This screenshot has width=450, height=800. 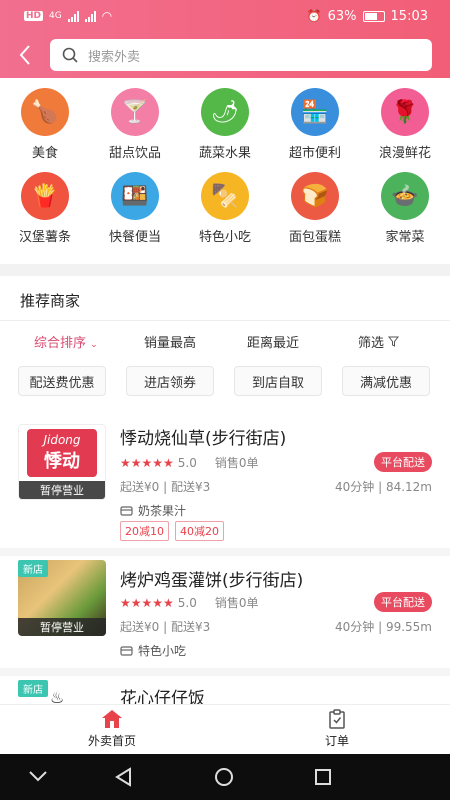 What do you see at coordinates (315, 196) in the screenshot?
I see `bread-icon: 🍞` at bounding box center [315, 196].